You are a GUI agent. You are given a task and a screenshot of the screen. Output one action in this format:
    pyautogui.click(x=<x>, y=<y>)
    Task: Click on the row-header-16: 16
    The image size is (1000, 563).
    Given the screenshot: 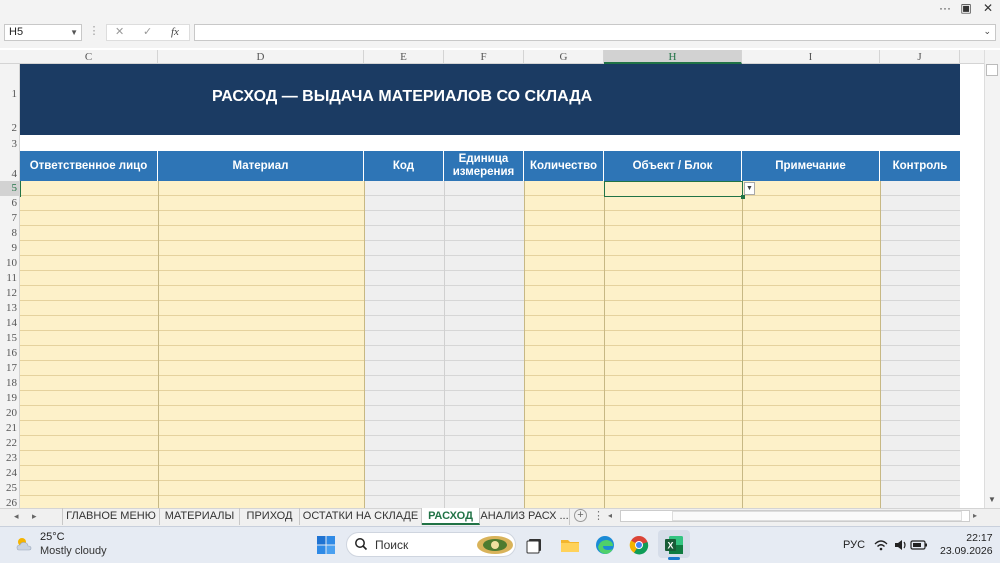 What is the action you would take?
    pyautogui.click(x=9, y=353)
    